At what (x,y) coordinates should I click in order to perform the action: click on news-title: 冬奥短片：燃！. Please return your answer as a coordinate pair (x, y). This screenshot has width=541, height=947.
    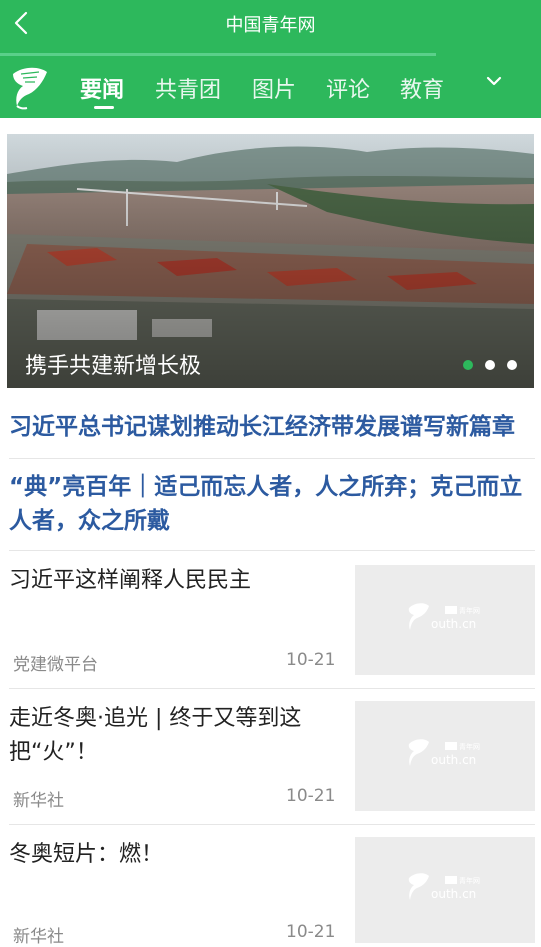
    Looking at the image, I should click on (171, 855).